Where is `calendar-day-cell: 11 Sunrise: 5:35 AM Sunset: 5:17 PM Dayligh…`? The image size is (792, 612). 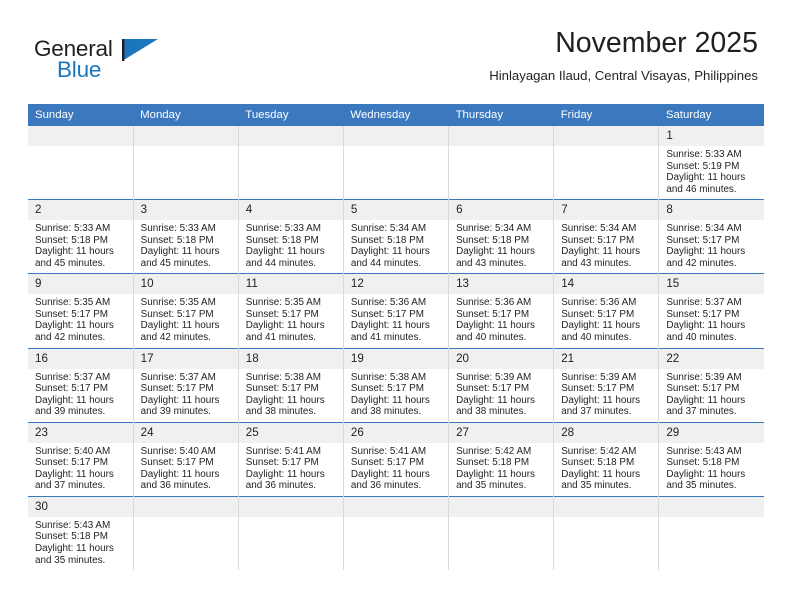 calendar-day-cell: 11 Sunrise: 5:35 AM Sunset: 5:17 PM Dayligh… is located at coordinates (290, 311).